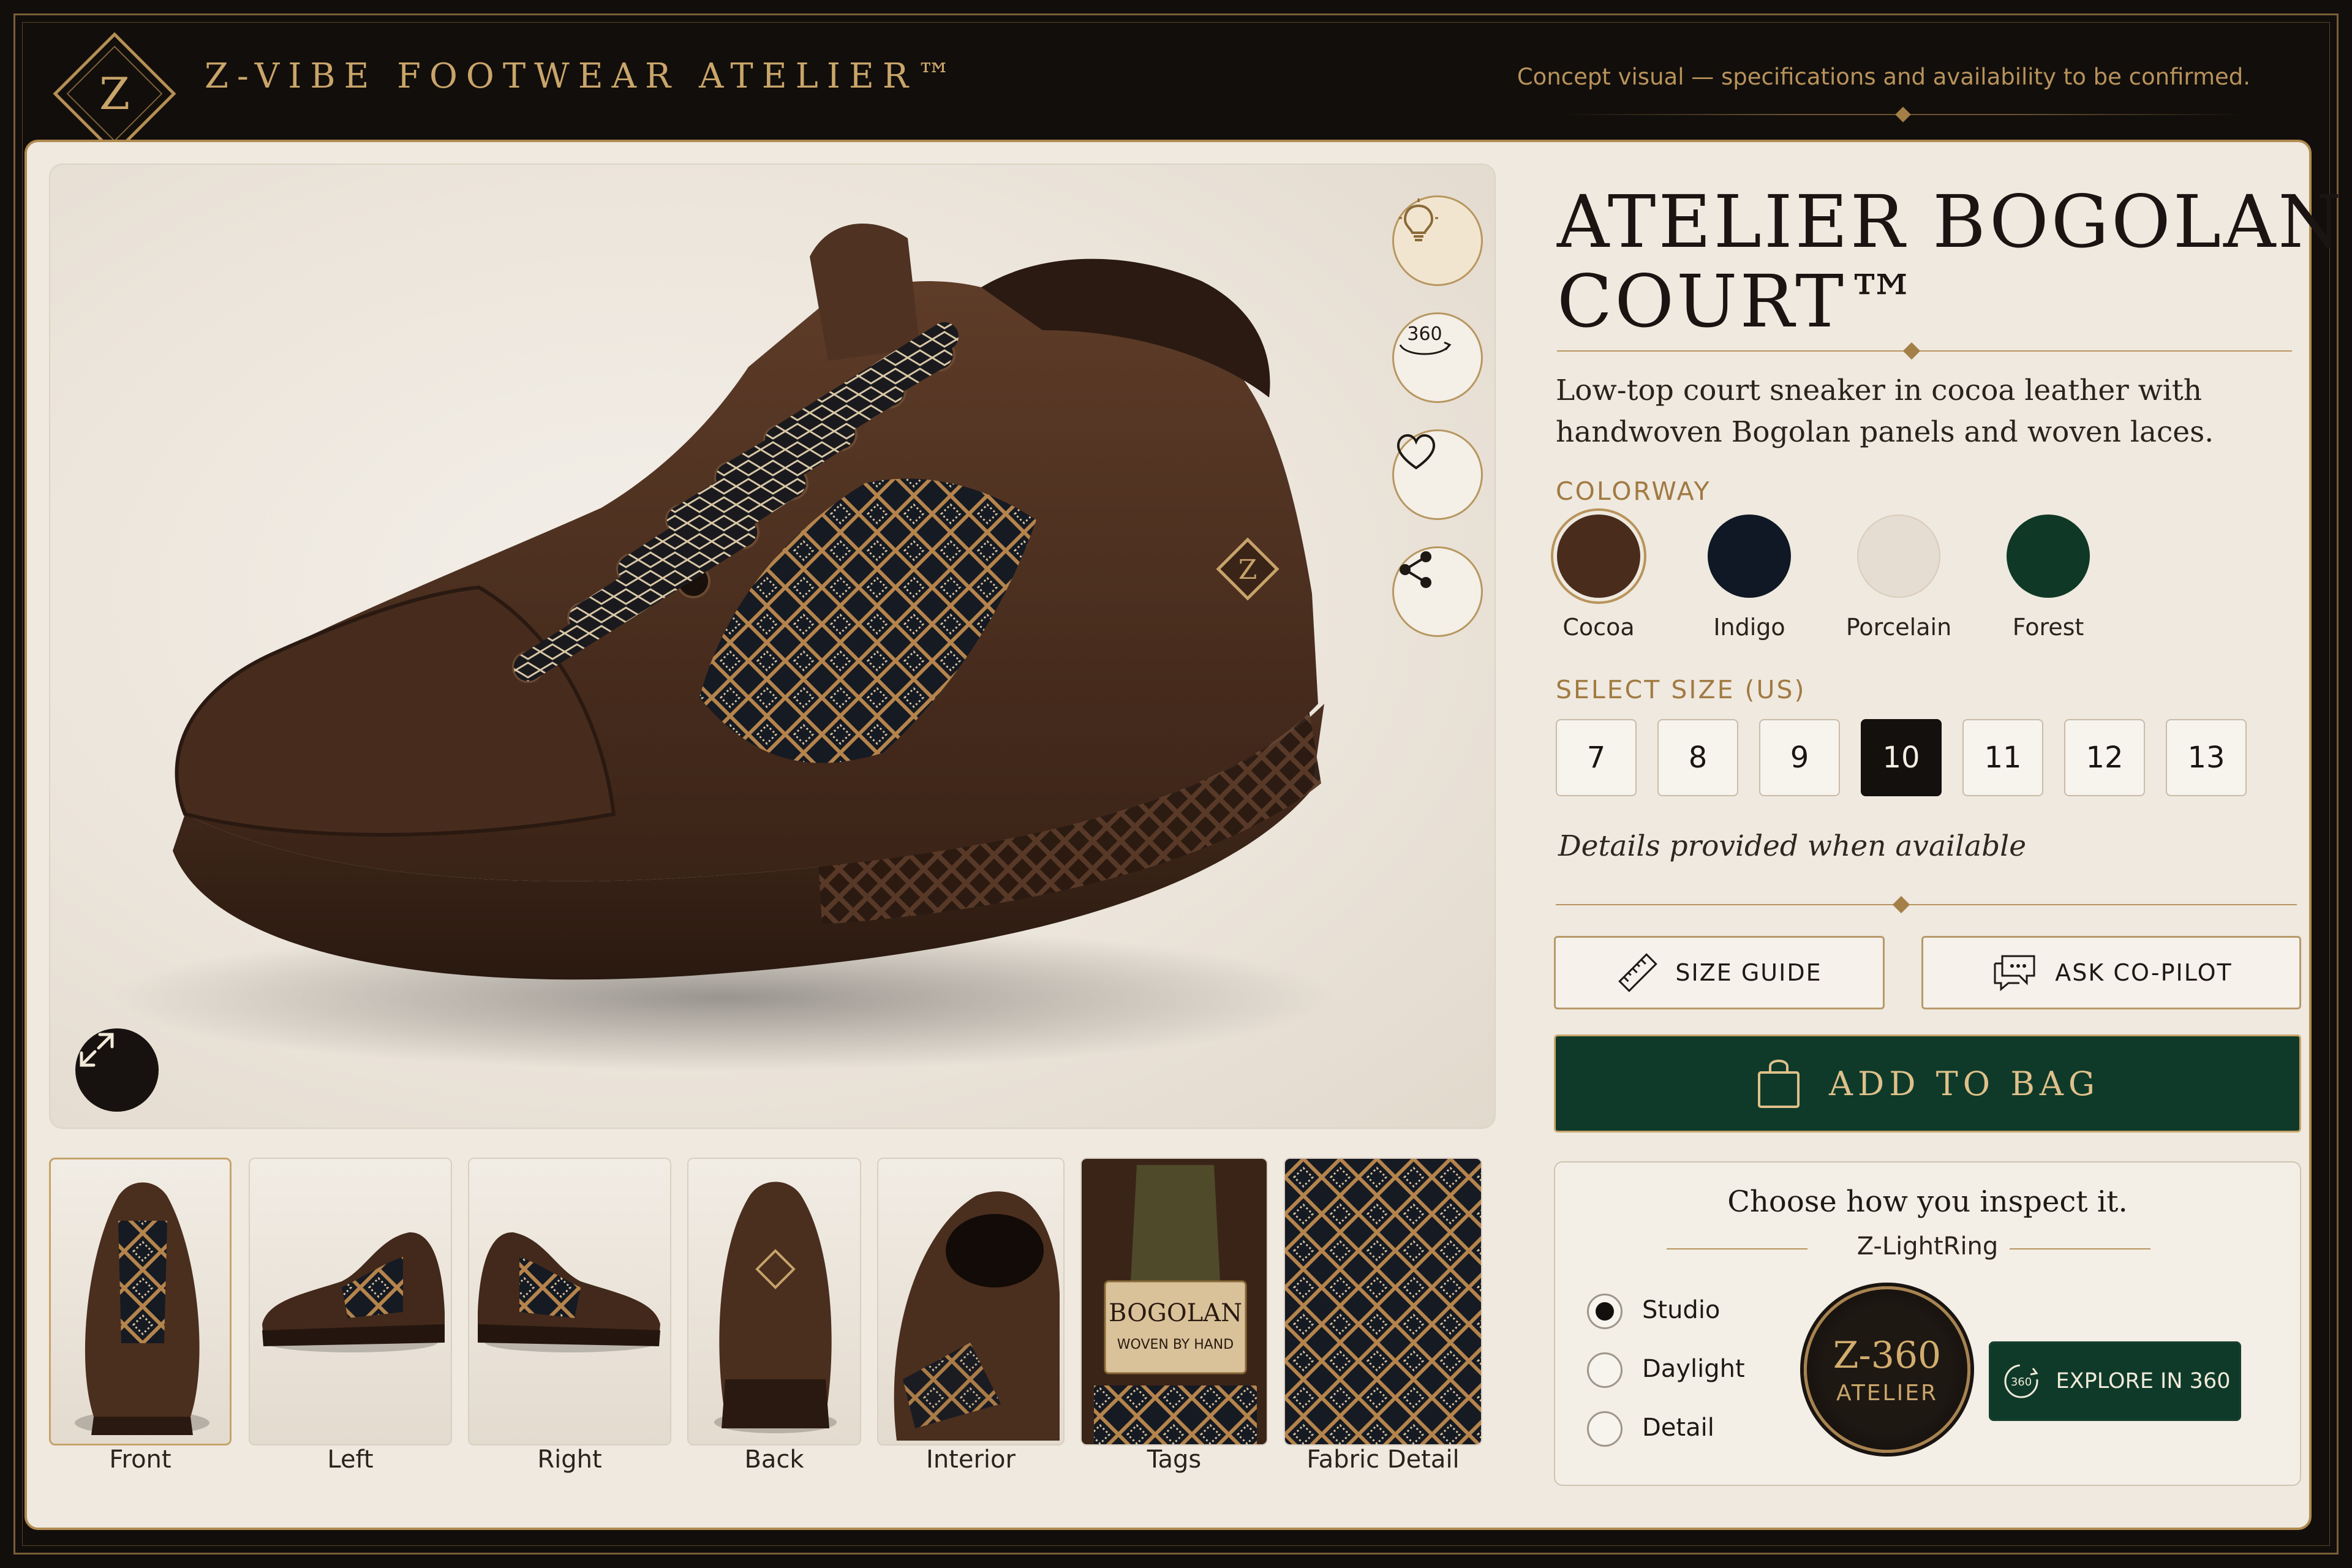 The width and height of the screenshot is (2352, 1568). I want to click on brand-logo: Z, so click(115, 93).